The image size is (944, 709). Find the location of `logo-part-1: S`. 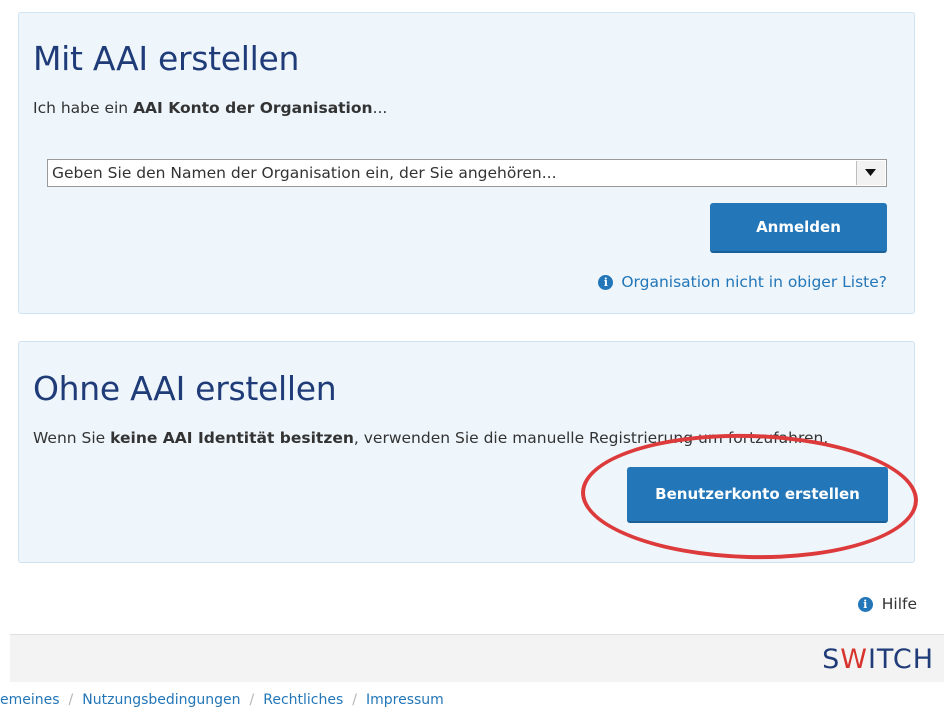

logo-part-1: S is located at coordinates (831, 659).